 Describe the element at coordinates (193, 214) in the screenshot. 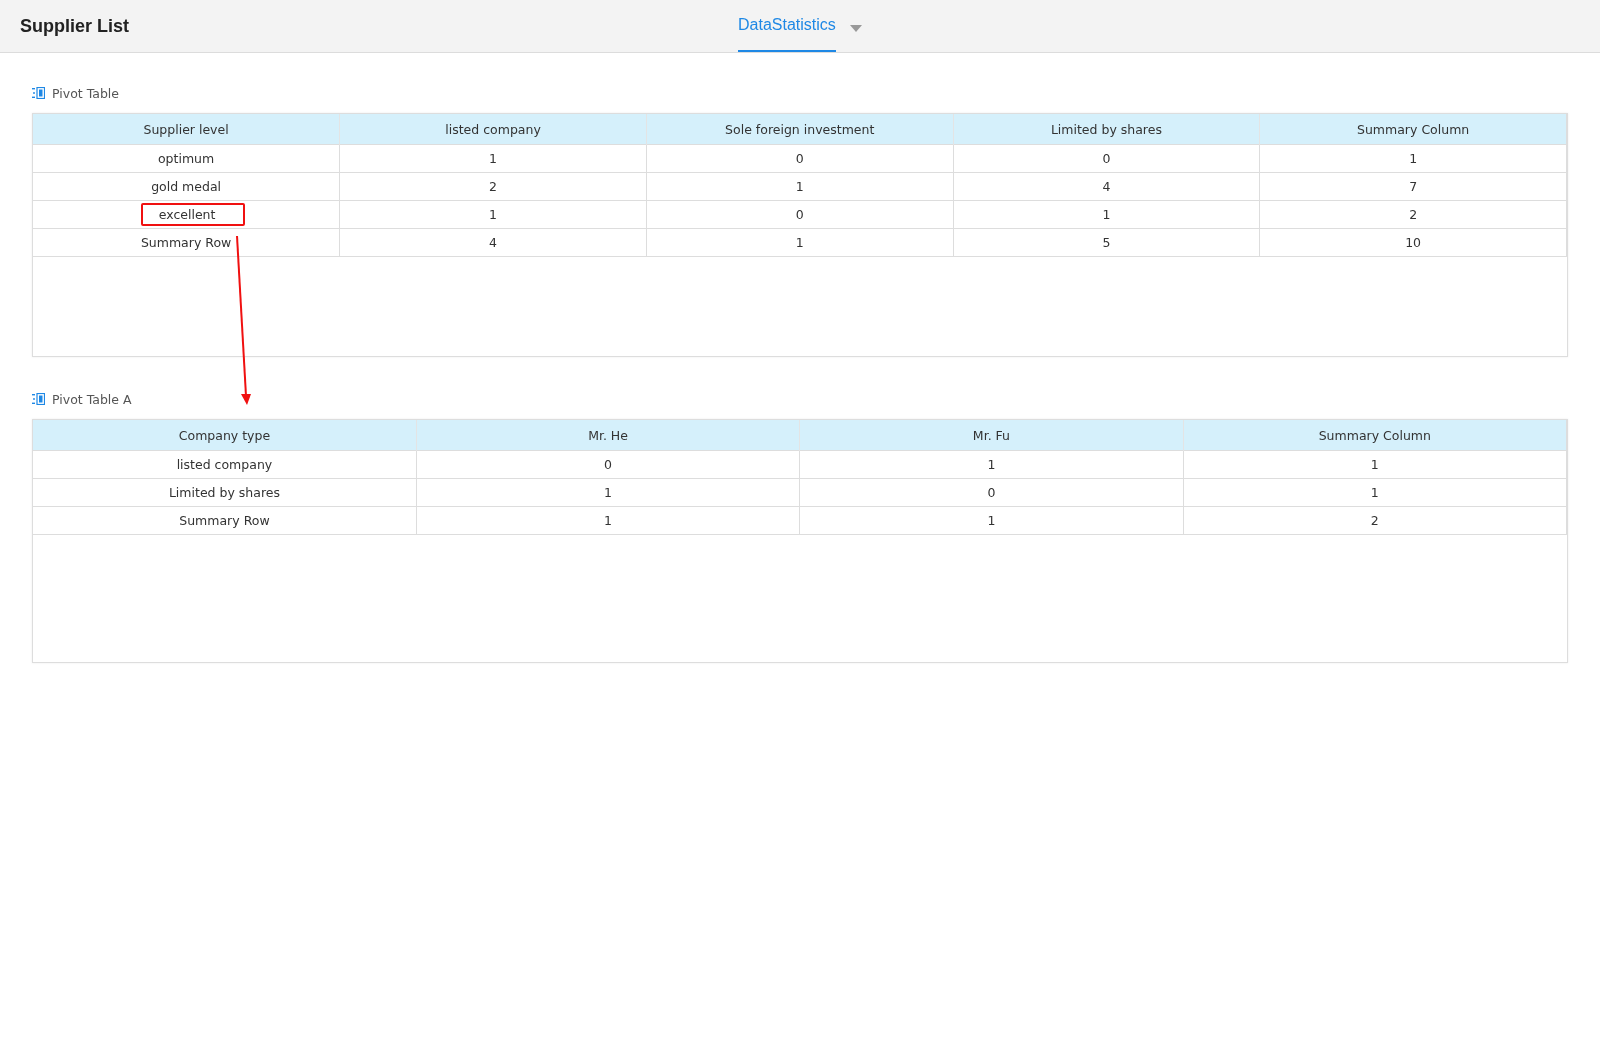

I see `highlighted-cell-text: excellent` at that location.